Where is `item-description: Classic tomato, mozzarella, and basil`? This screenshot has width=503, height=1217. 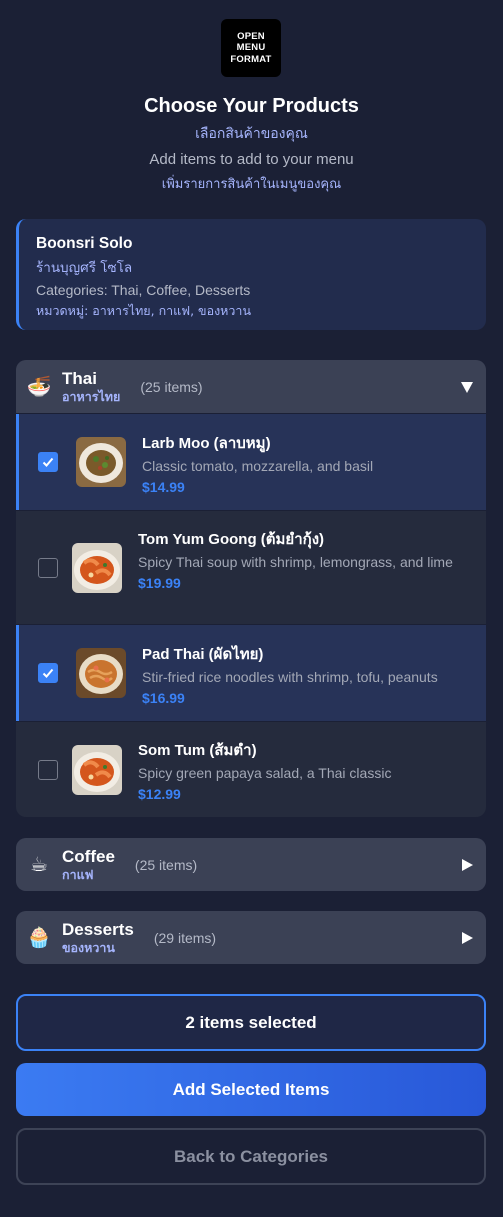
item-description: Classic tomato, mozzarella, and basil is located at coordinates (258, 466).